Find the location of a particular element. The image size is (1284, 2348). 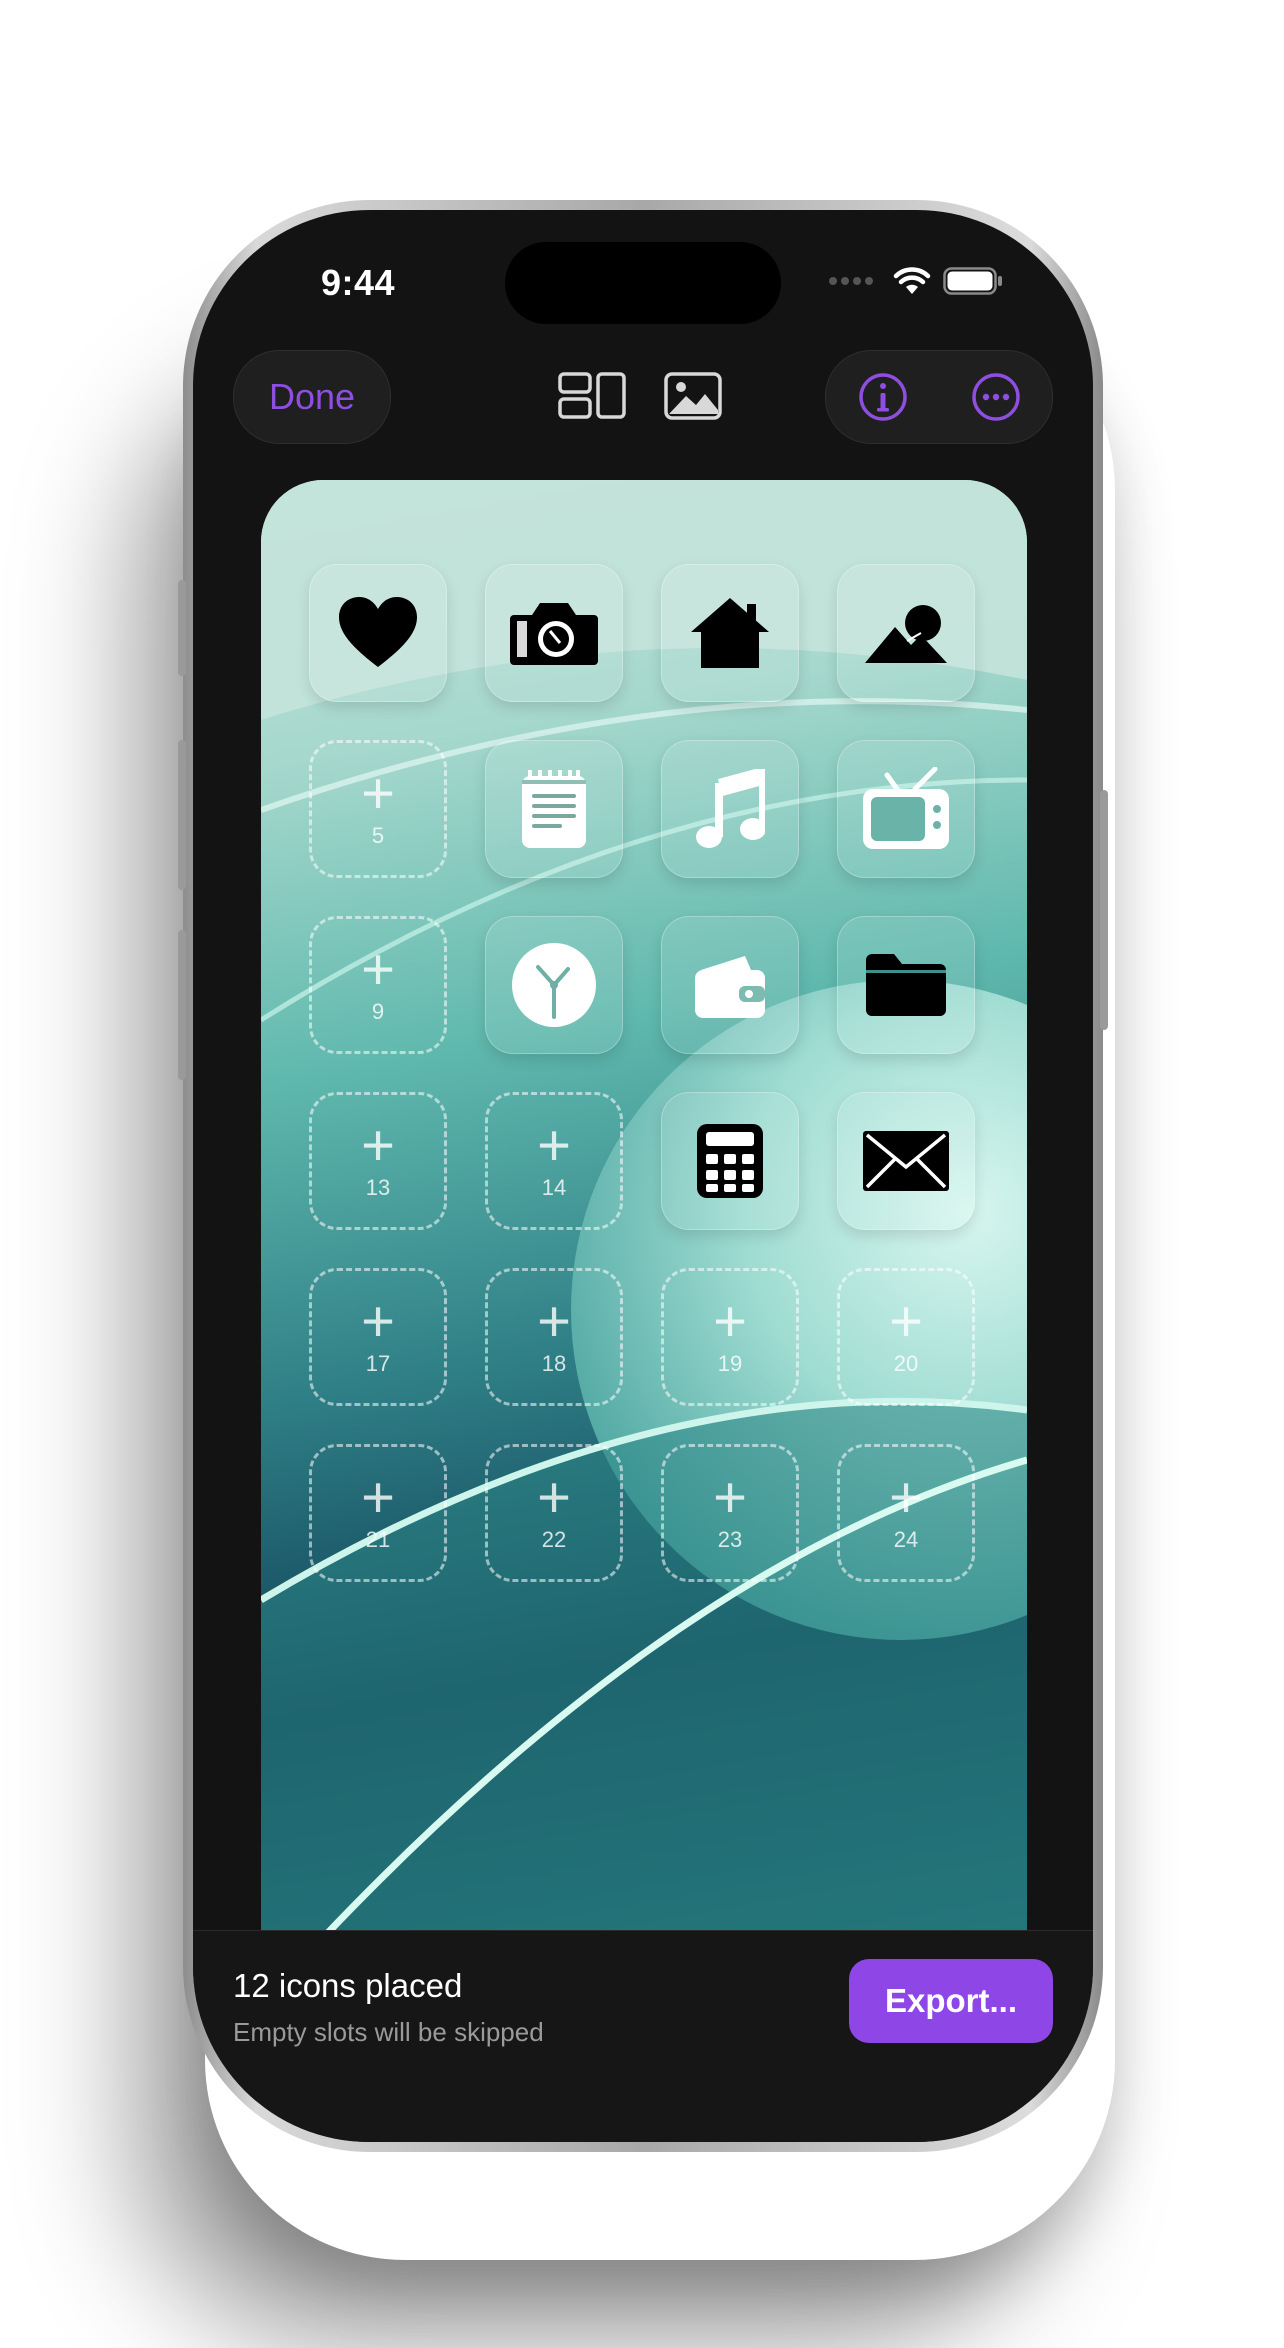

status-icons is located at coordinates (916, 281).